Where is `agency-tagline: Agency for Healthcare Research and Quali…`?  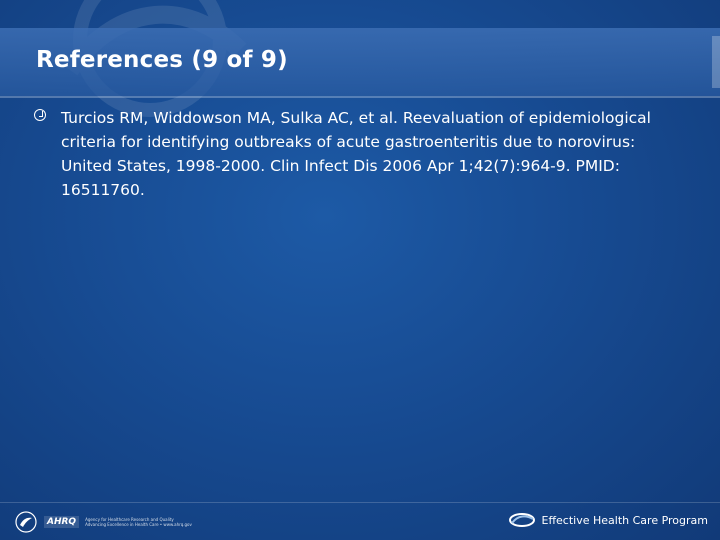 agency-tagline: Agency for Healthcare Research and Quali… is located at coordinates (138, 522).